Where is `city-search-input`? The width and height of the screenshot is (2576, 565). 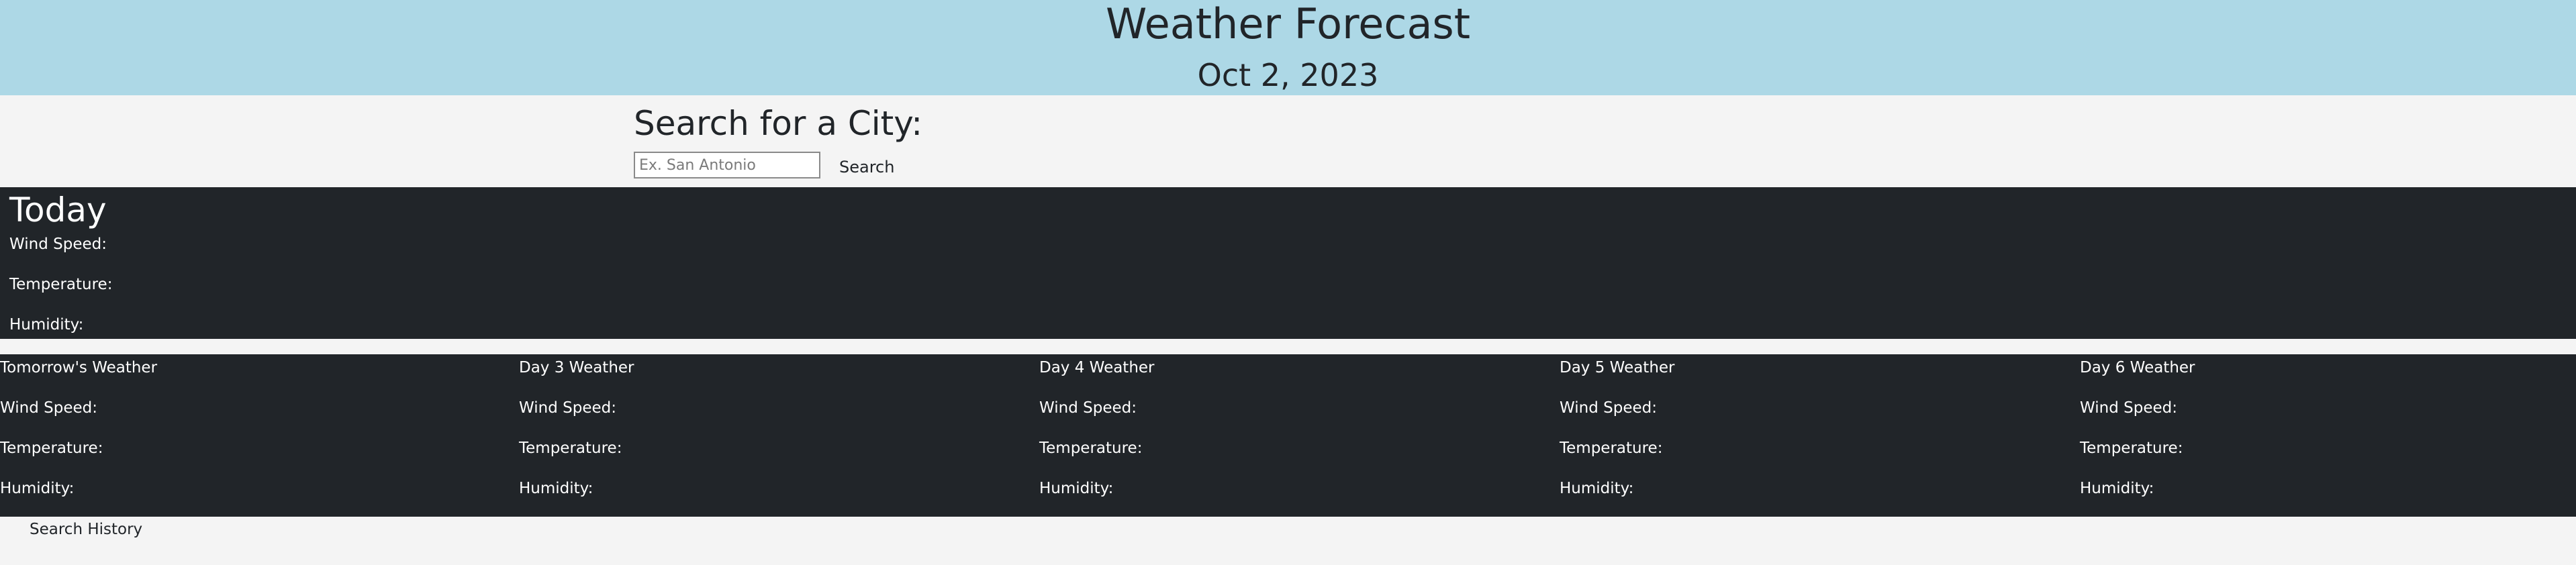
city-search-input is located at coordinates (727, 165).